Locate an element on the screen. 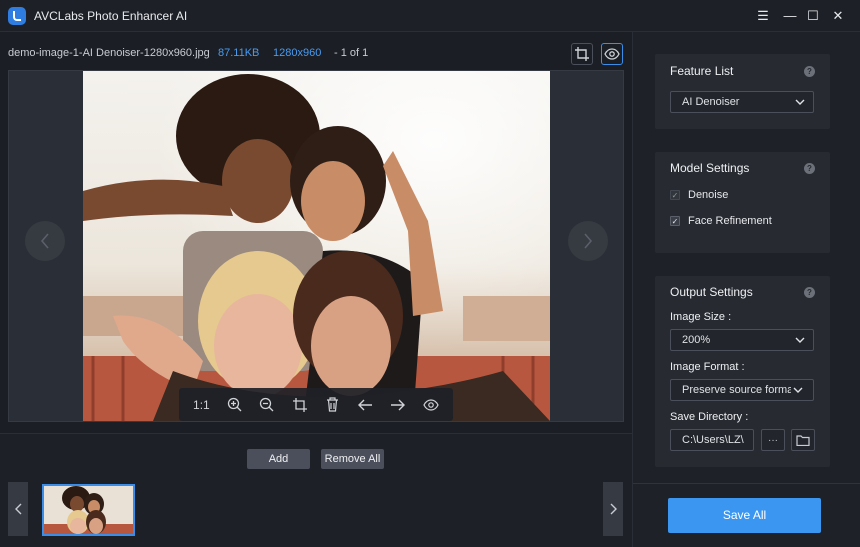 Image resolution: width=860 pixels, height=547 pixels. page-counter: - 1 of 1 is located at coordinates (351, 53).